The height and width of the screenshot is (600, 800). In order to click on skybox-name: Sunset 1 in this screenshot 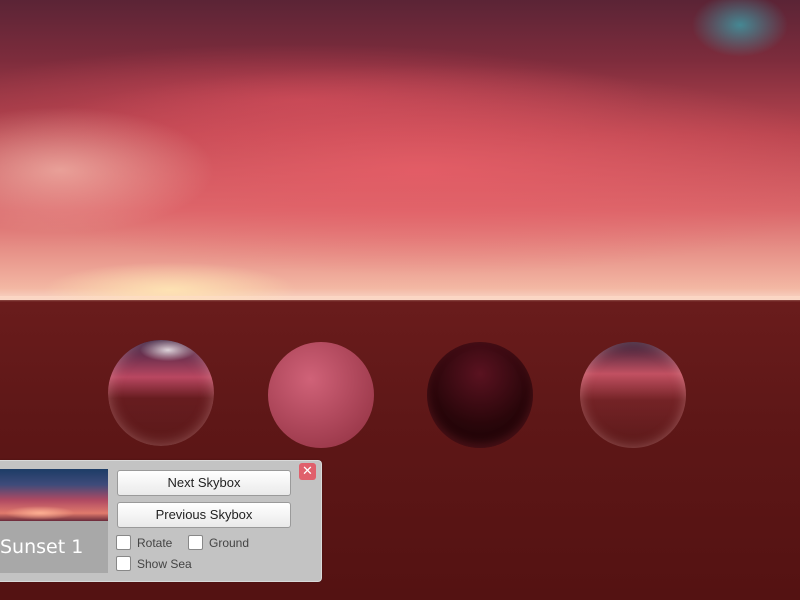, I will do `click(54, 547)`.